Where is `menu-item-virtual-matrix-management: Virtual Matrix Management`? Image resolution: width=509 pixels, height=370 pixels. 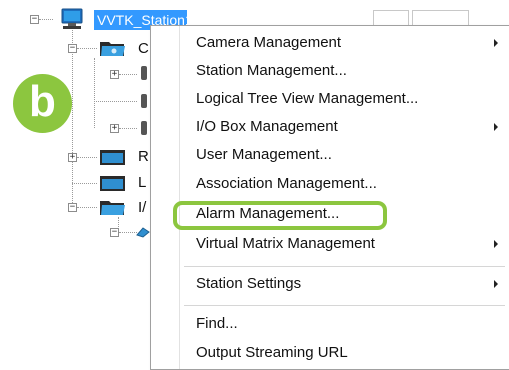 menu-item-virtual-matrix-management: Virtual Matrix Management is located at coordinates (285, 244).